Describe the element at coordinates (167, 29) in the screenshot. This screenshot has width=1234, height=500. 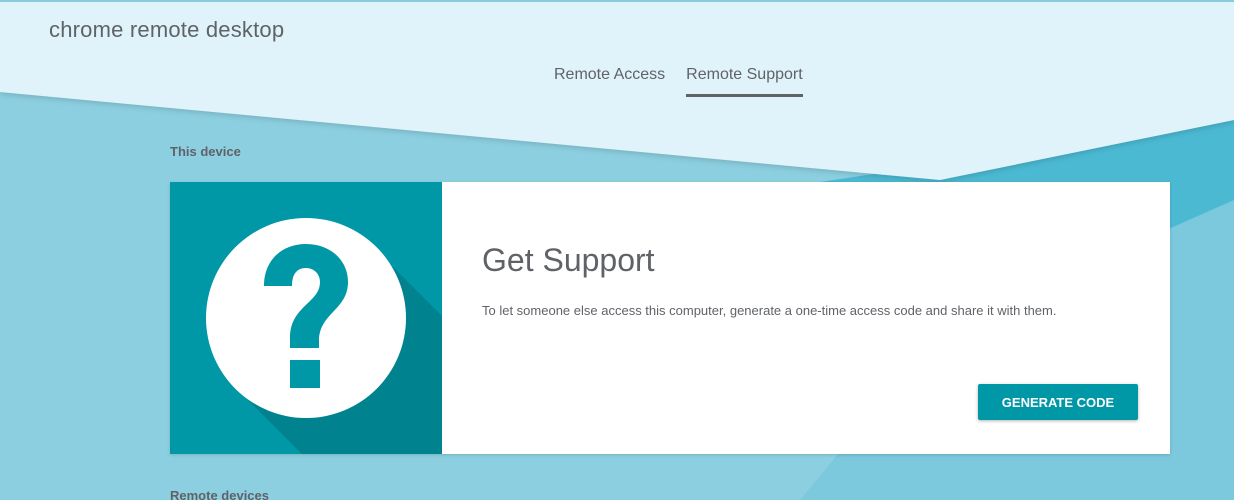
I see `app-title: chrome remote desktop` at that location.